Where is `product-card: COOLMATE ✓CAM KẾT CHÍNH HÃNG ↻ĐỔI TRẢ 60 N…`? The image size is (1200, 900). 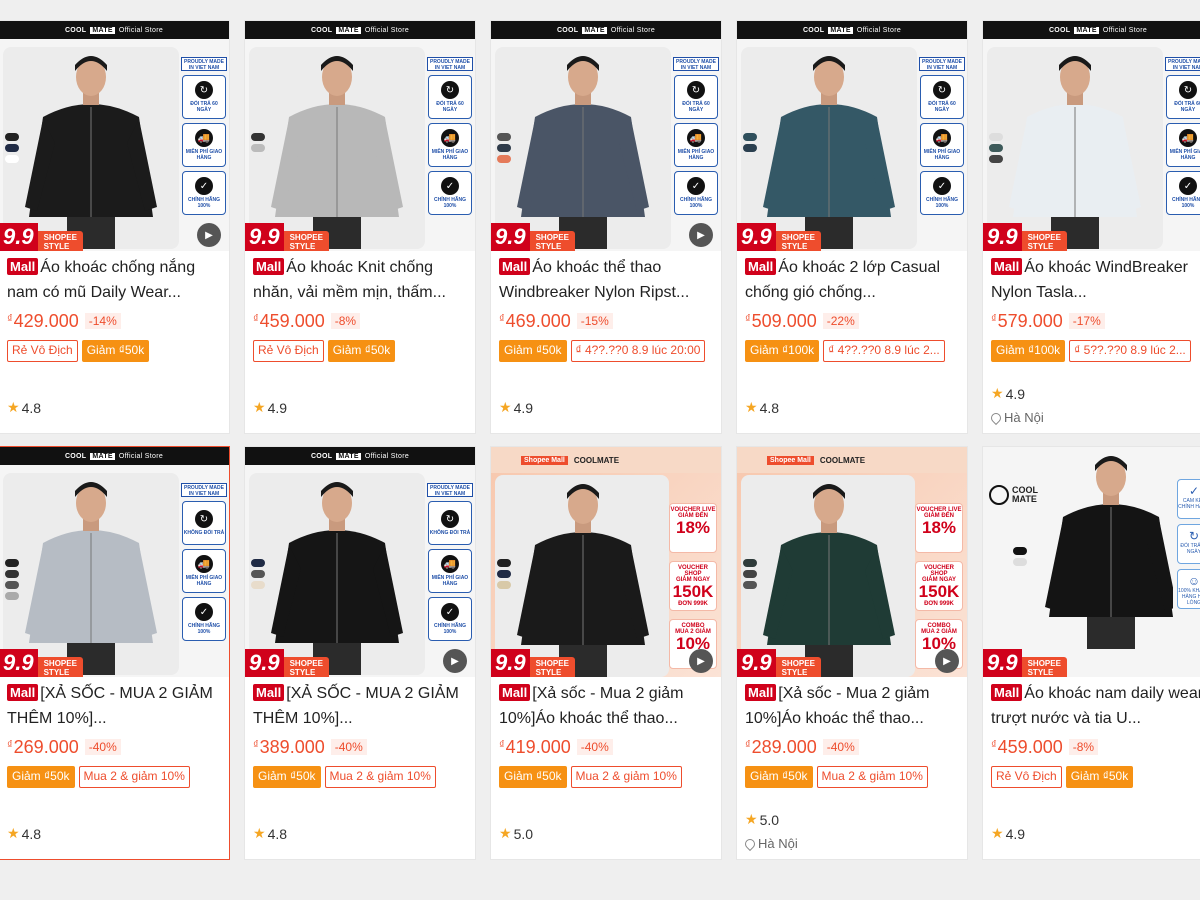
product-card: COOLMATE ✓CAM KẾT CHÍNH HÃNG ↻ĐỔI TRẢ 60 N… is located at coordinates (1091, 653).